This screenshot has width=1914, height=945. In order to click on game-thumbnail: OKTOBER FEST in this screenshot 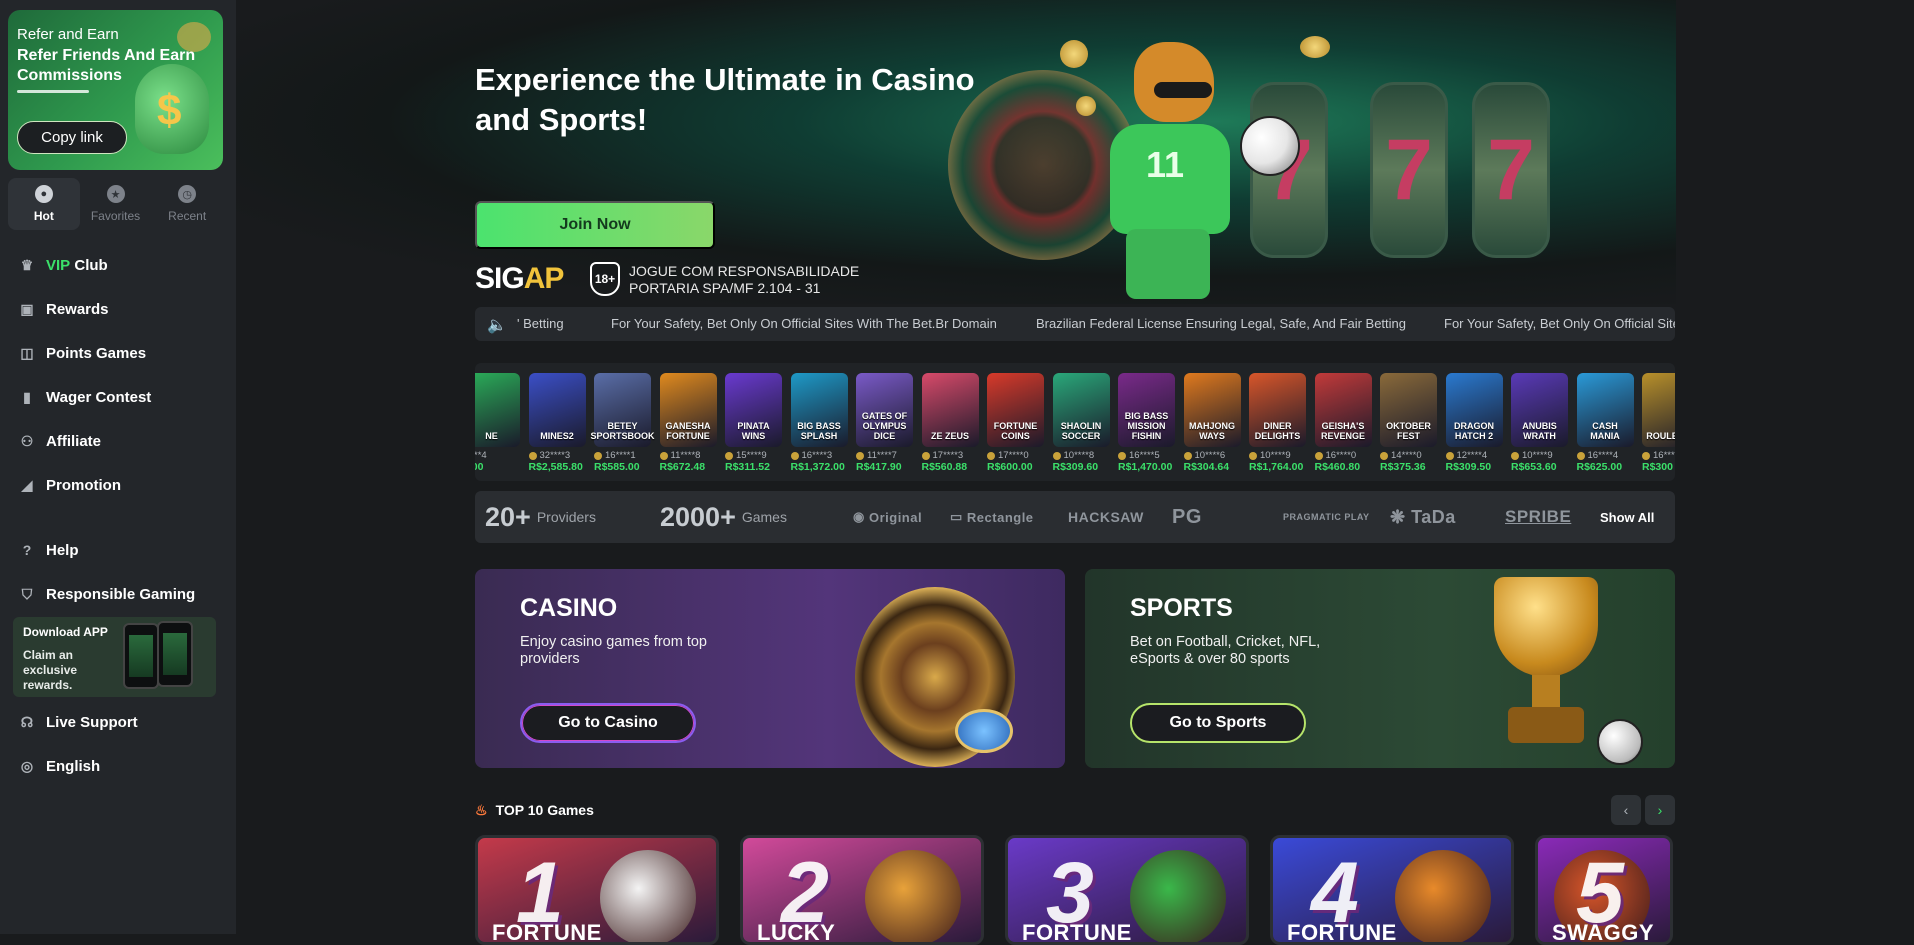, I will do `click(1408, 410)`.